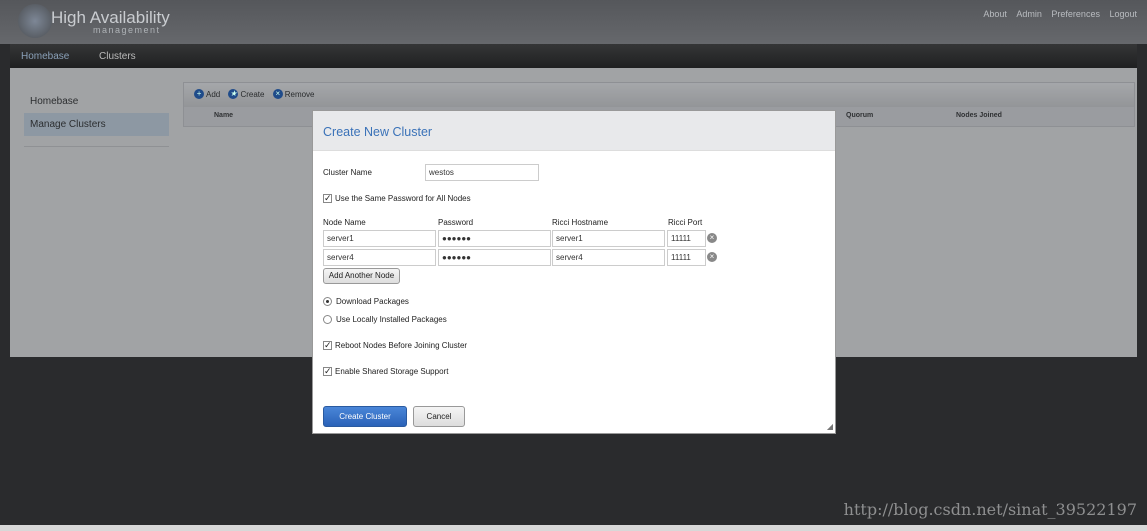 Image resolution: width=1147 pixels, height=531 pixels. What do you see at coordinates (979, 115) in the screenshot?
I see `column-nodes-joined: Nodes Joined` at bounding box center [979, 115].